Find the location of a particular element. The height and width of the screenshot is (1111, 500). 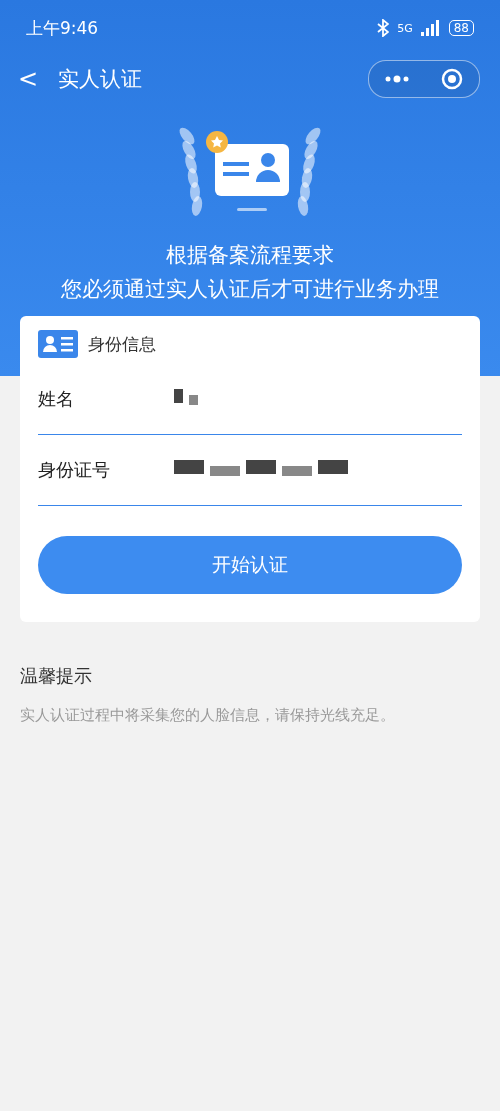

tips-title: 温馨提示 is located at coordinates (56, 676).